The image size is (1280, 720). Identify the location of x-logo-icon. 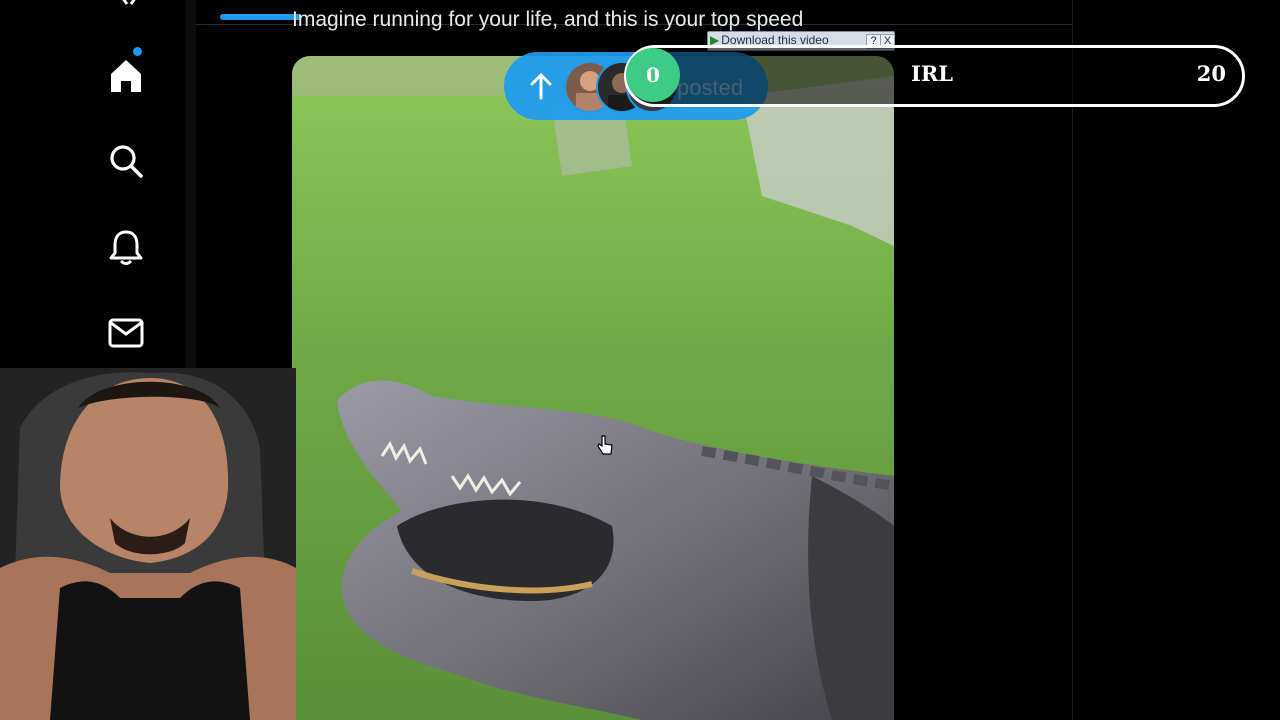
(129, 3).